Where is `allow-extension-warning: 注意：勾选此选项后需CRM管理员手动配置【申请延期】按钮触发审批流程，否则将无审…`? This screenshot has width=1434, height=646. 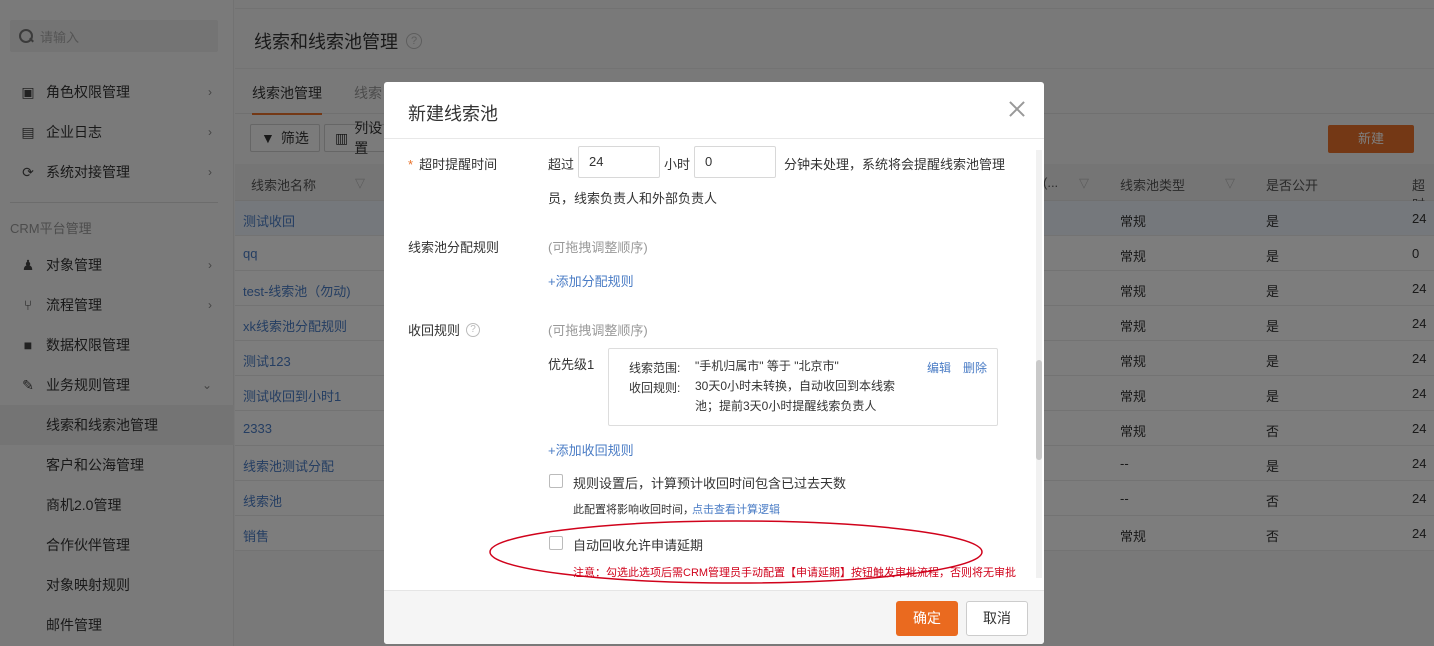
allow-extension-warning: 注意：勾选此选项后需CRM管理员手动配置【申请延期】按钮触发审批流程，否则将无审… is located at coordinates (795, 573).